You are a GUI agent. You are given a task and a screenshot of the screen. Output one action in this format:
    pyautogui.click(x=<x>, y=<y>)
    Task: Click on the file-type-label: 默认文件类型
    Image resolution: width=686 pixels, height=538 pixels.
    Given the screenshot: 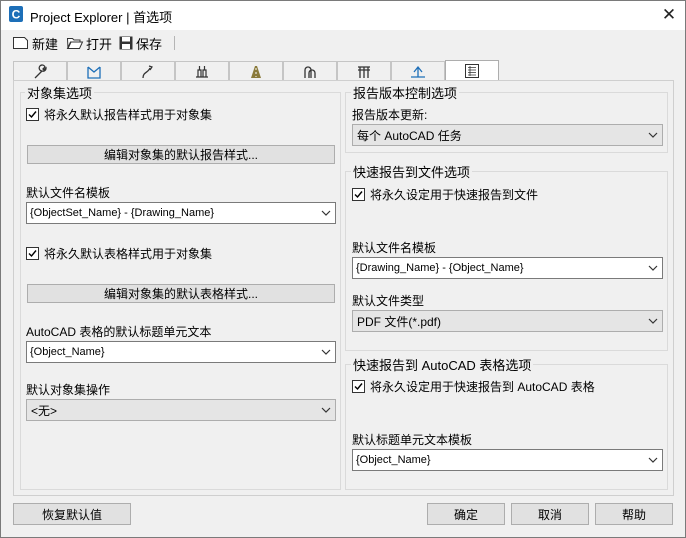 What is the action you would take?
    pyautogui.click(x=388, y=301)
    